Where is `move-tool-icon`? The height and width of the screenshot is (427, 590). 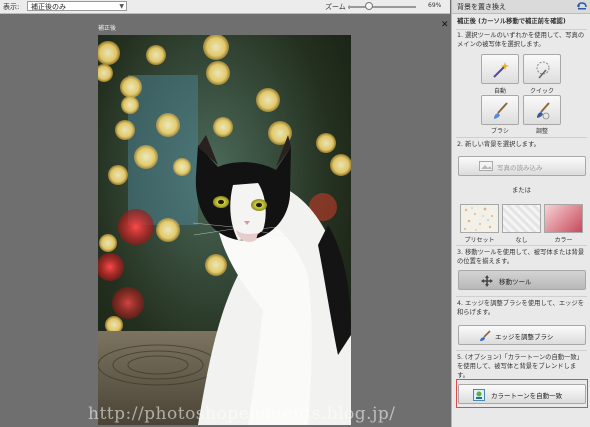 move-tool-icon is located at coordinates (487, 281).